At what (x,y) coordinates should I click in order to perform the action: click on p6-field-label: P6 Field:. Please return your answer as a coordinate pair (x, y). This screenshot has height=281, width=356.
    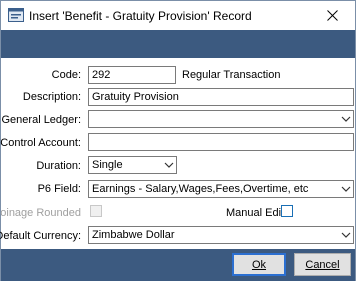
    Looking at the image, I should click on (59, 189).